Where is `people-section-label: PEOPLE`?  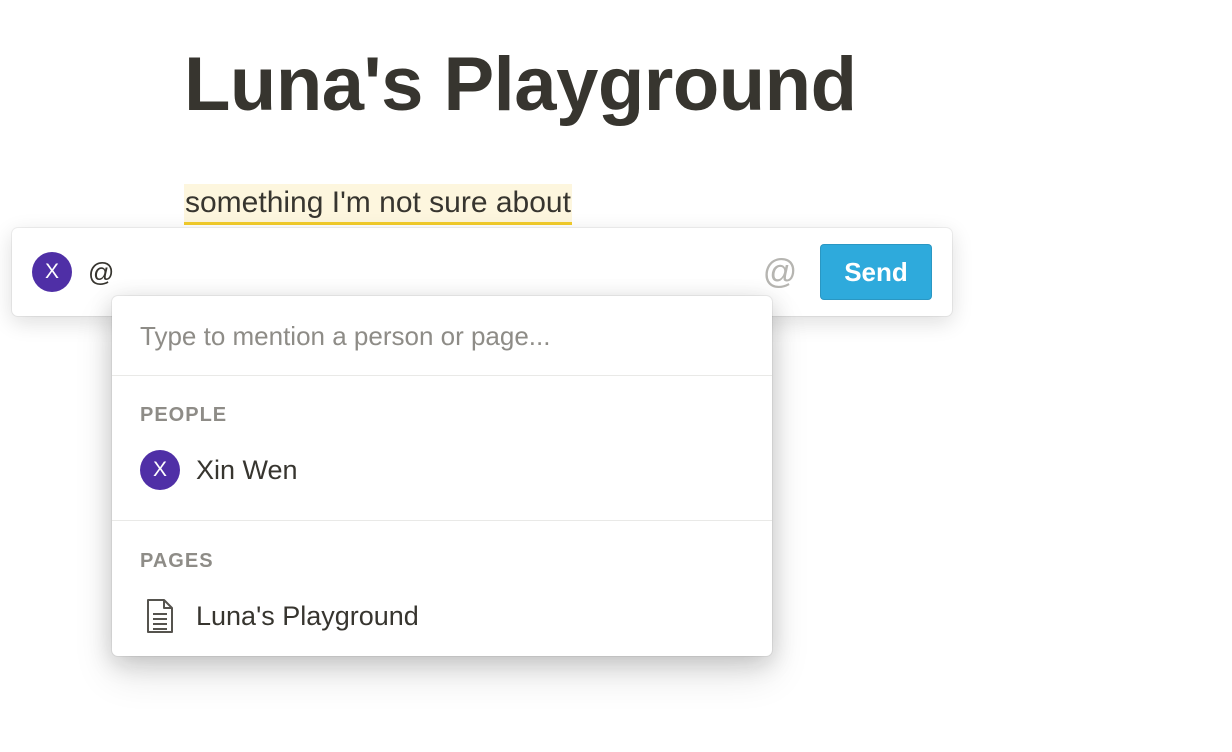 people-section-label: PEOPLE is located at coordinates (184, 415).